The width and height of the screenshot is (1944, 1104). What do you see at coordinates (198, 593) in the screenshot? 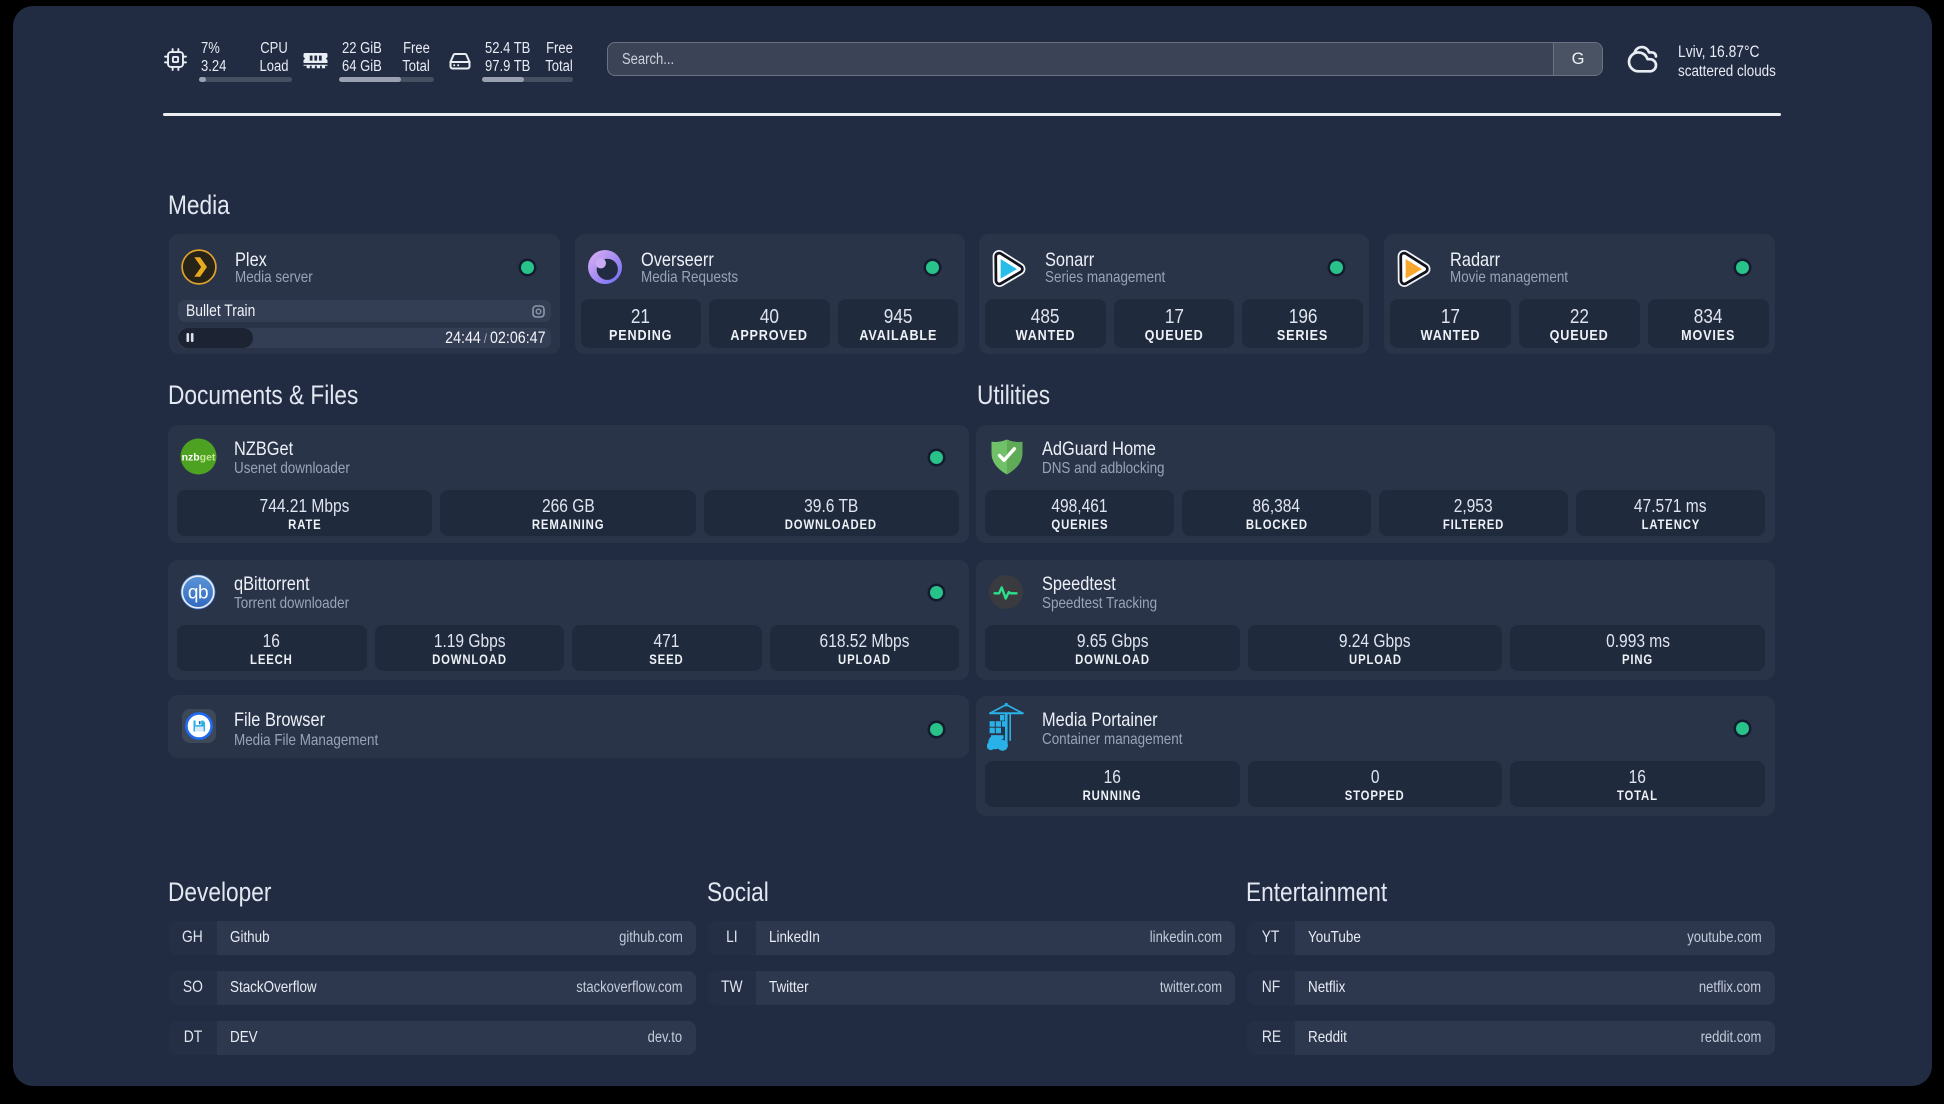
I see `svg-text: qb` at bounding box center [198, 593].